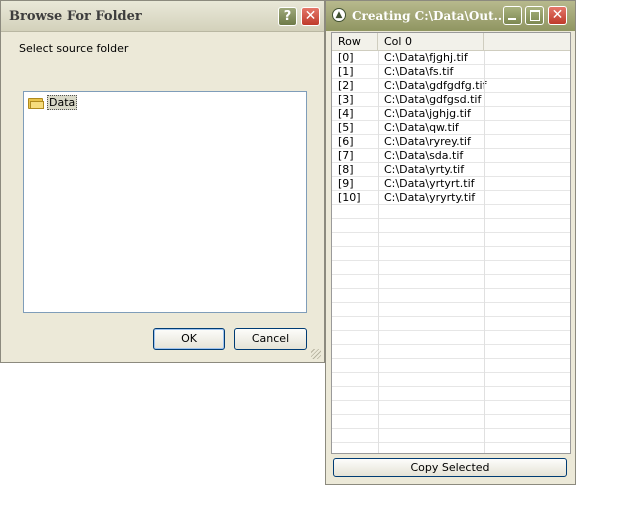  Describe the element at coordinates (339, 15) in the screenshot. I see `app-icon: ▲` at that location.